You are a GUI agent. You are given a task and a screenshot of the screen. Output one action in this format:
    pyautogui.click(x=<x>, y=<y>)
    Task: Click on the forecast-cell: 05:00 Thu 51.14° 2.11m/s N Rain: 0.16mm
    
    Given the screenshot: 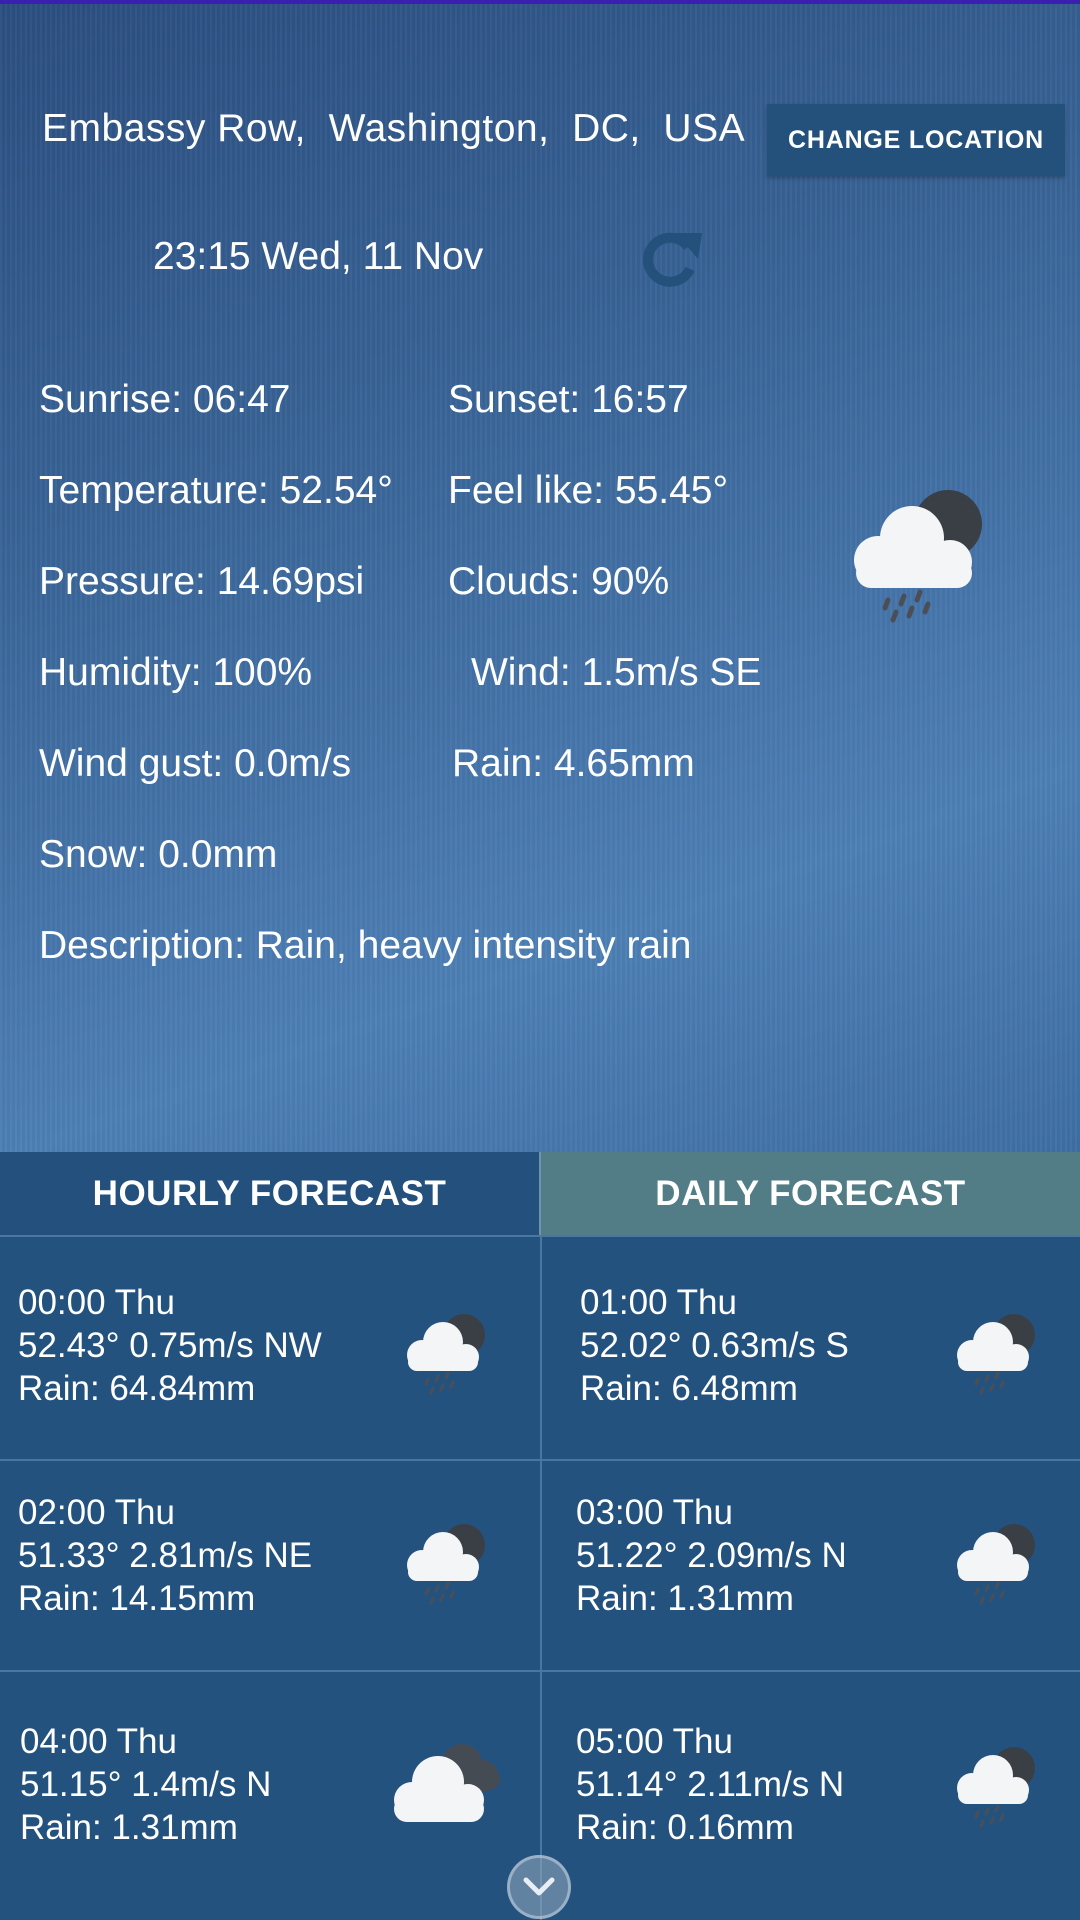 What is the action you would take?
    pyautogui.click(x=811, y=1796)
    